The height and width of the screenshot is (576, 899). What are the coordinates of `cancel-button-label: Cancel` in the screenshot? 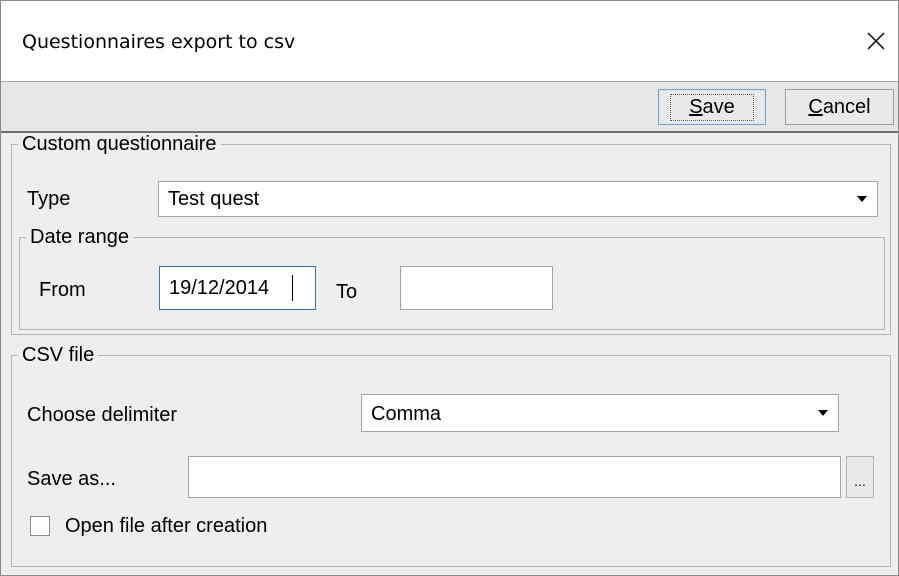 It's located at (839, 106).